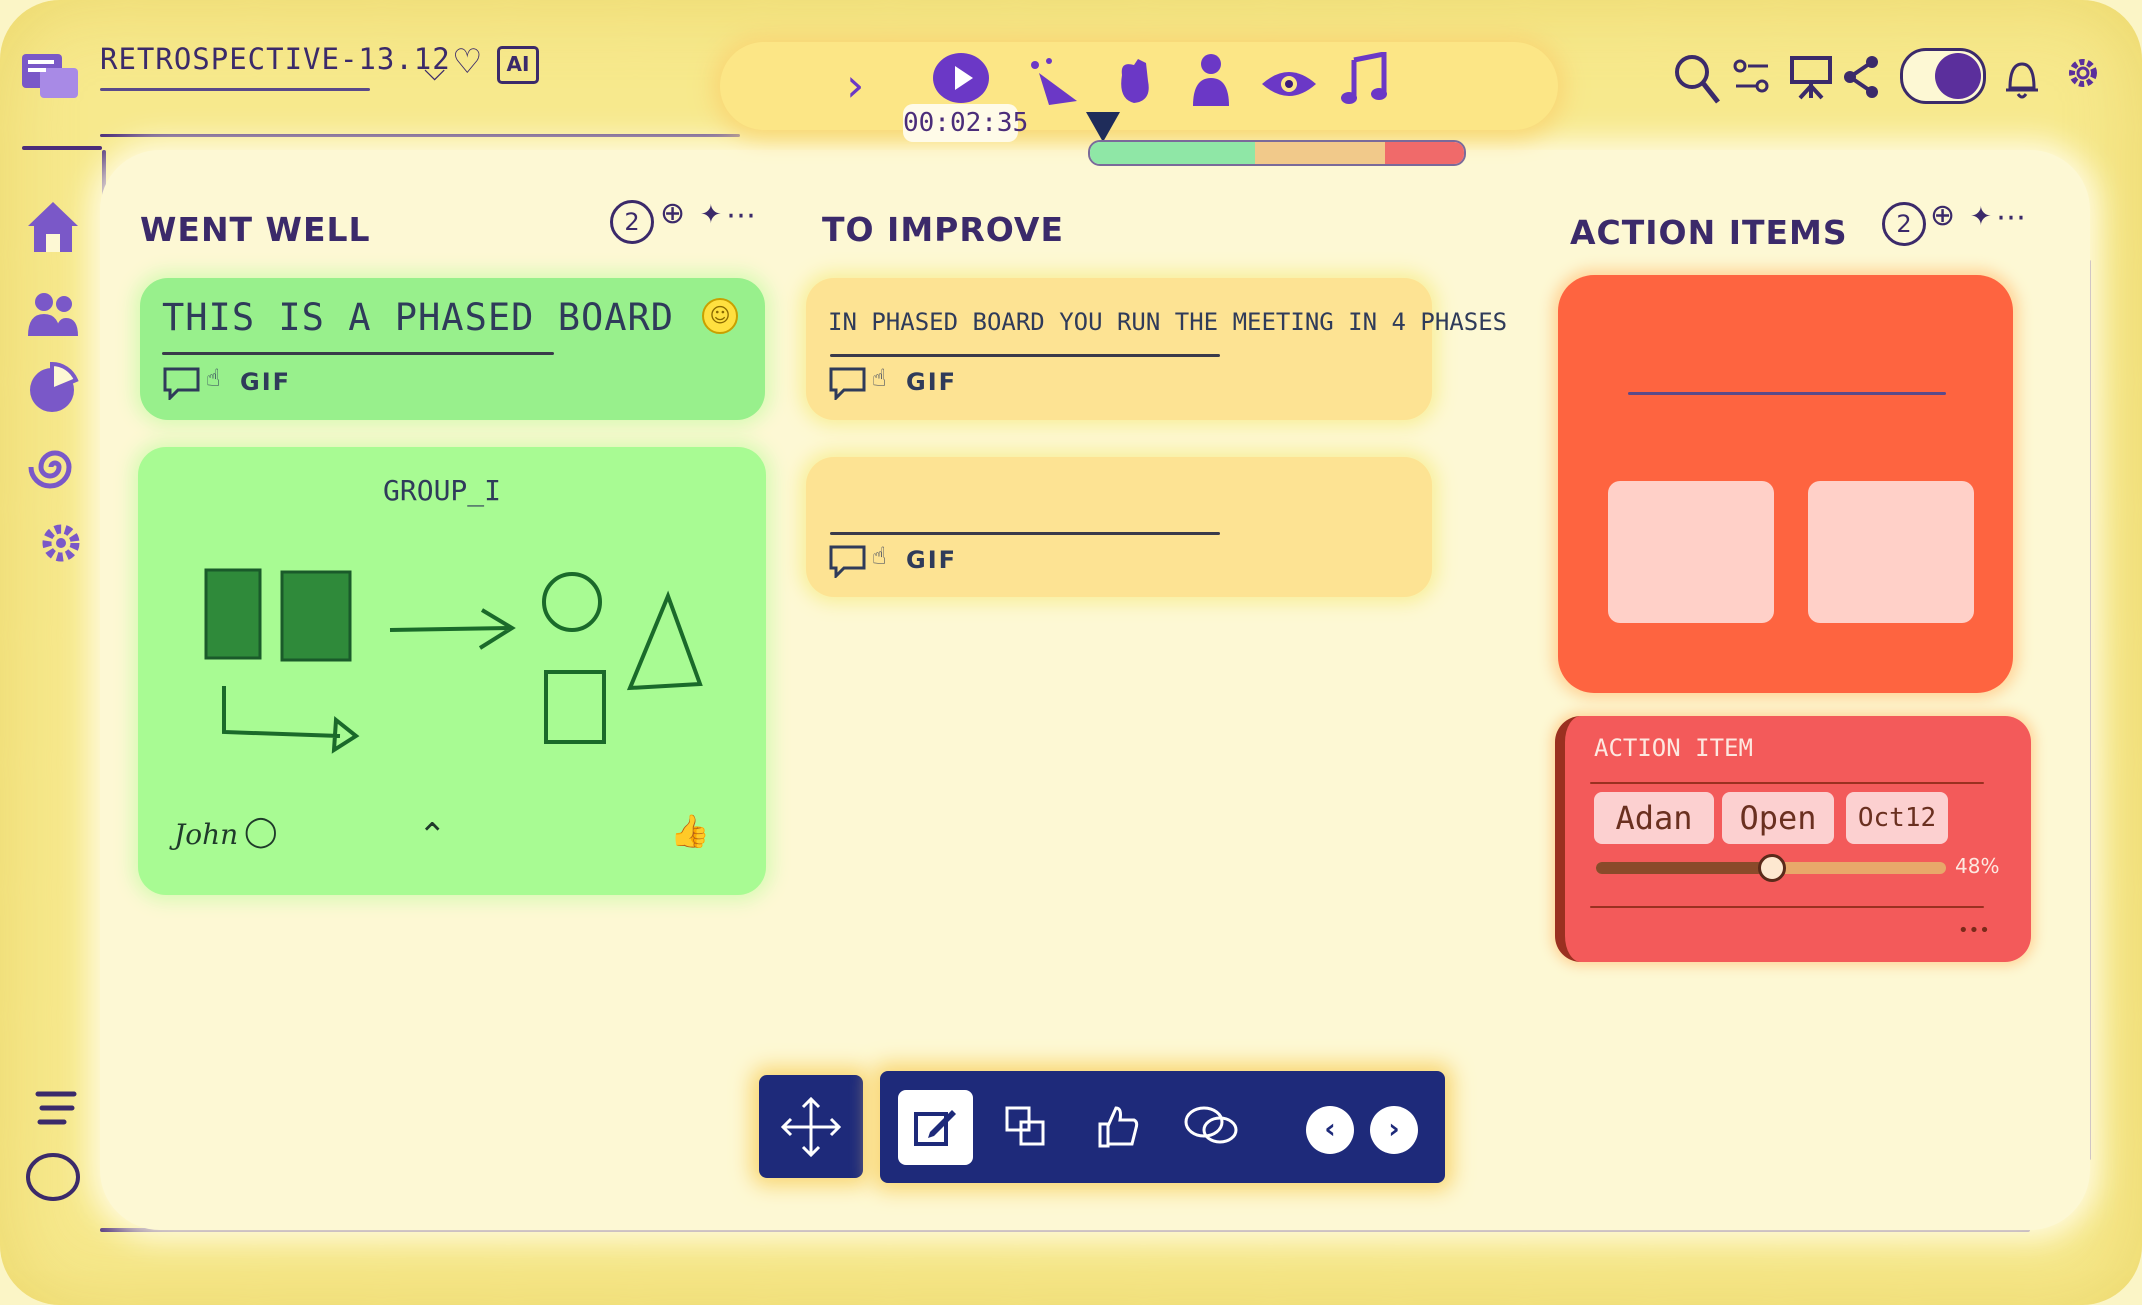 The width and height of the screenshot is (2142, 1305). I want to click on move-icon, so click(811, 1127).